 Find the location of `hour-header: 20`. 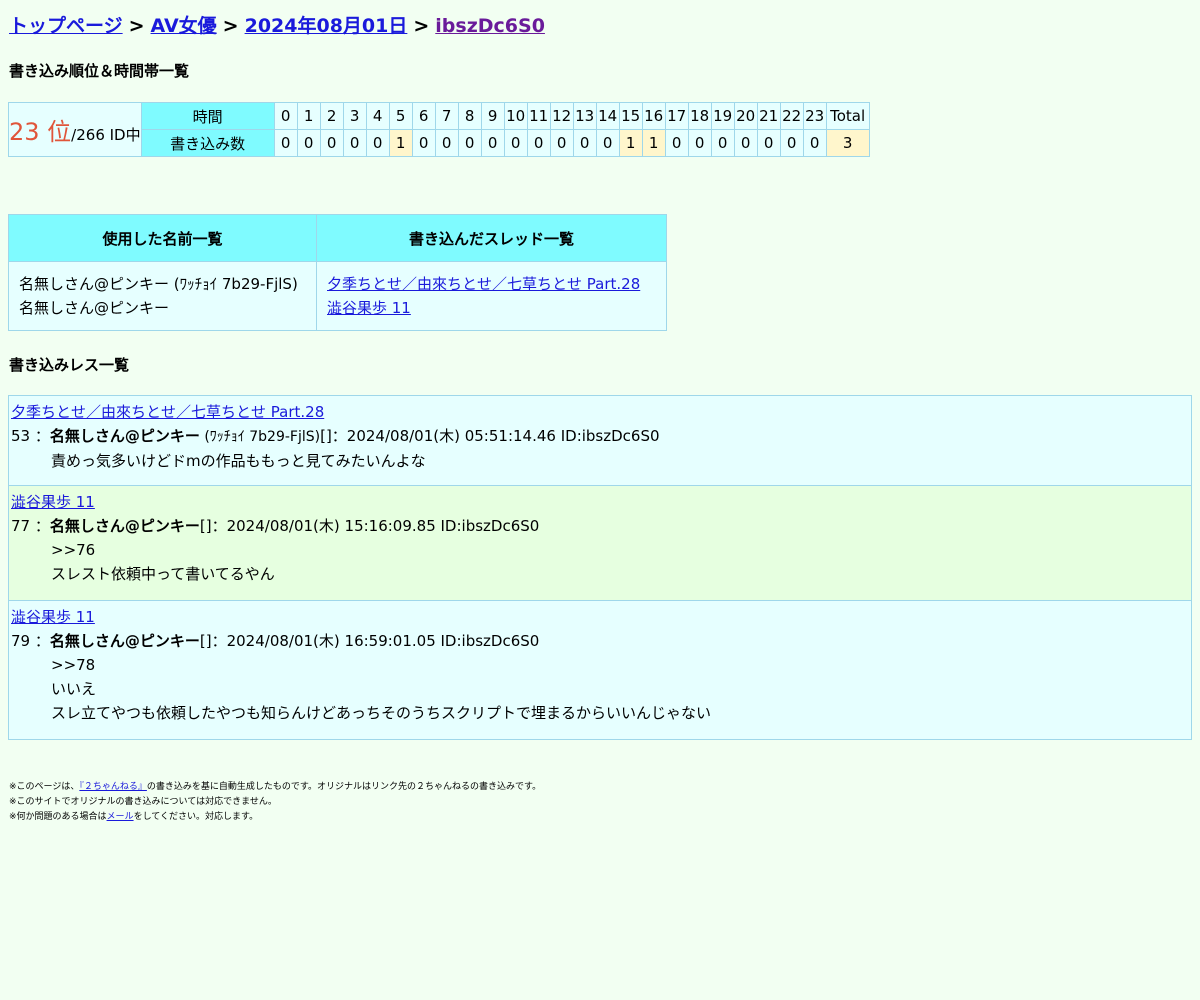

hour-header: 20 is located at coordinates (745, 116).